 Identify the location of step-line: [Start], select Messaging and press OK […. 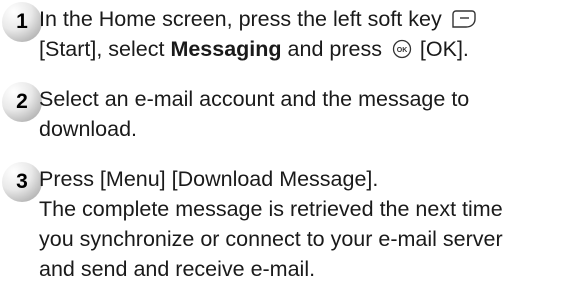
(254, 49).